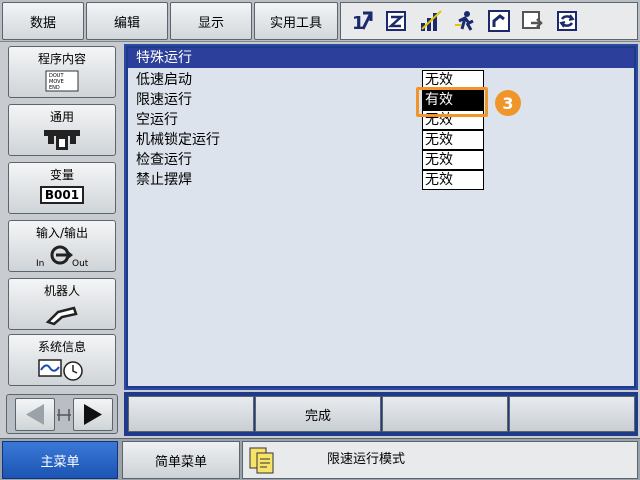  I want to click on status-icon-strip: 1, so click(489, 21).